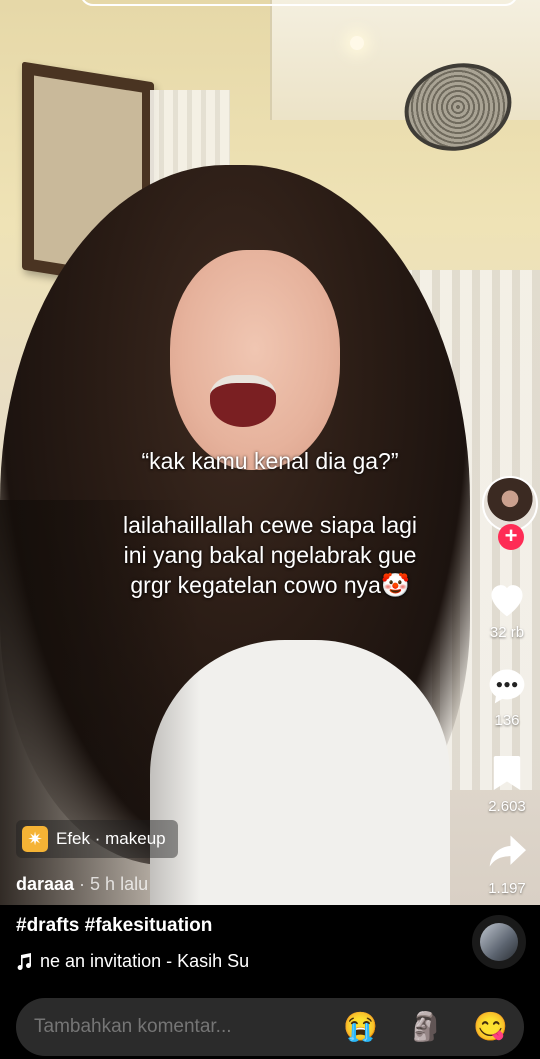 Image resolution: width=540 pixels, height=1059 pixels. What do you see at coordinates (270, 555) in the screenshot?
I see `caption-line: ini yang bakal ngelabrak gue` at bounding box center [270, 555].